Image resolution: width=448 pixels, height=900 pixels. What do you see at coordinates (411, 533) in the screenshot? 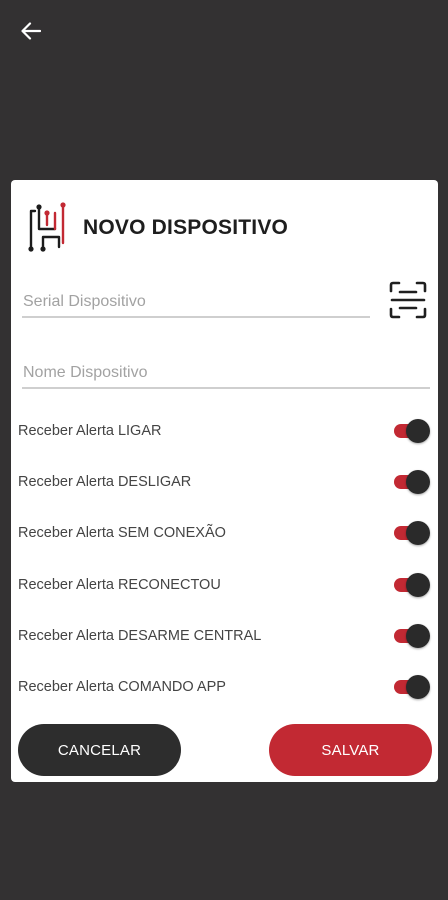
I see `alert-sem-conexao-toggle` at bounding box center [411, 533].